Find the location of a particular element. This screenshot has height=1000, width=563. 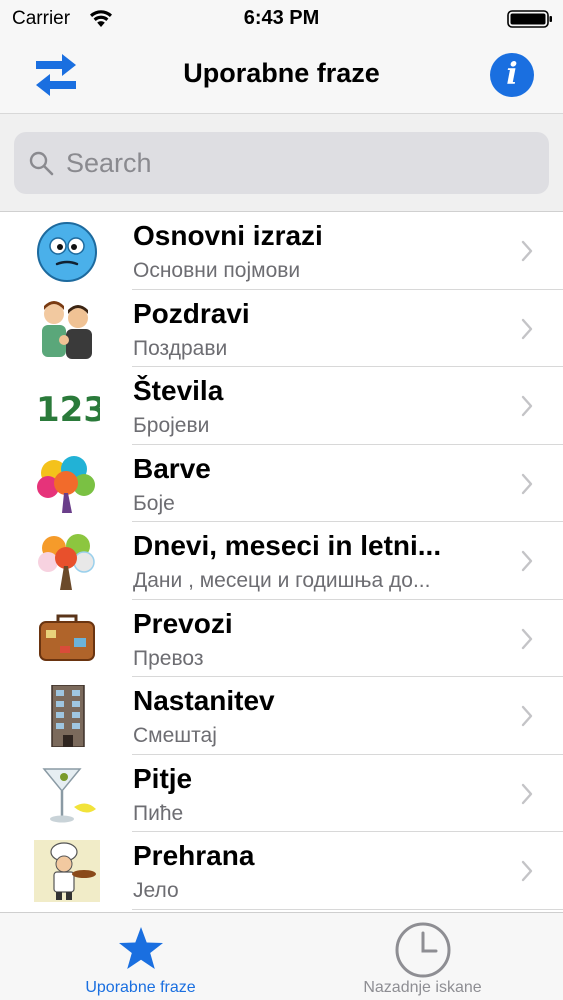

svg-text: 123 is located at coordinates (68, 410).